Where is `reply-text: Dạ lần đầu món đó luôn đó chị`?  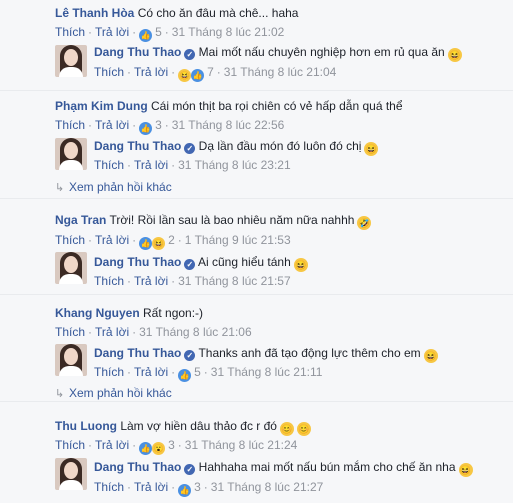
reply-text: Dạ lần đầu món đó luôn đó chị is located at coordinates (280, 146).